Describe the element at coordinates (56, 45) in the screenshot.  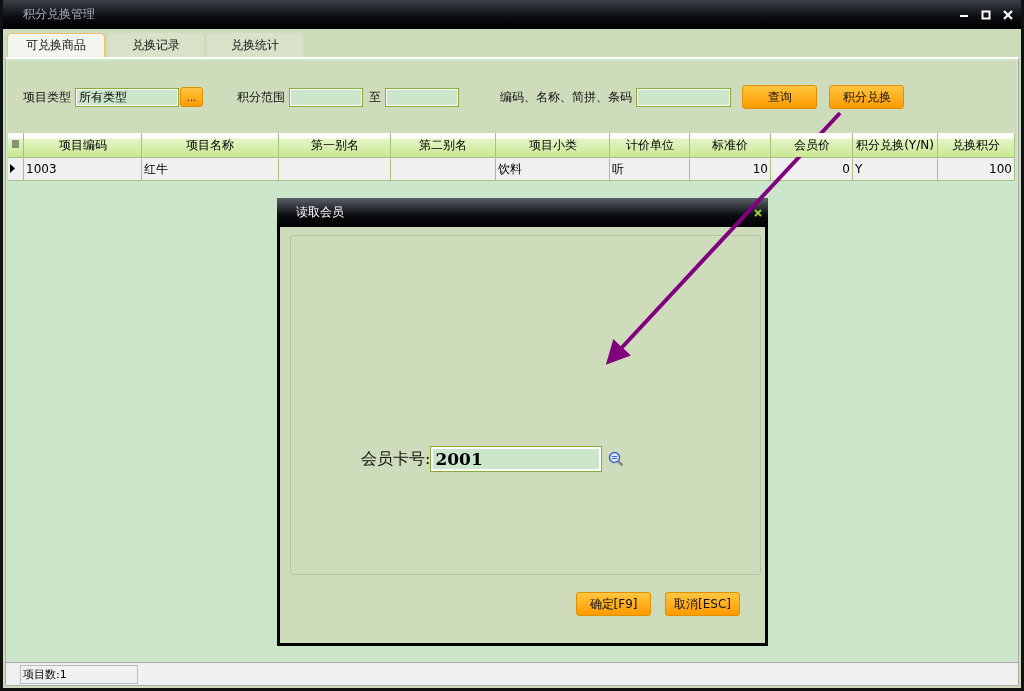
I see `tab: 可兑换商品` at that location.